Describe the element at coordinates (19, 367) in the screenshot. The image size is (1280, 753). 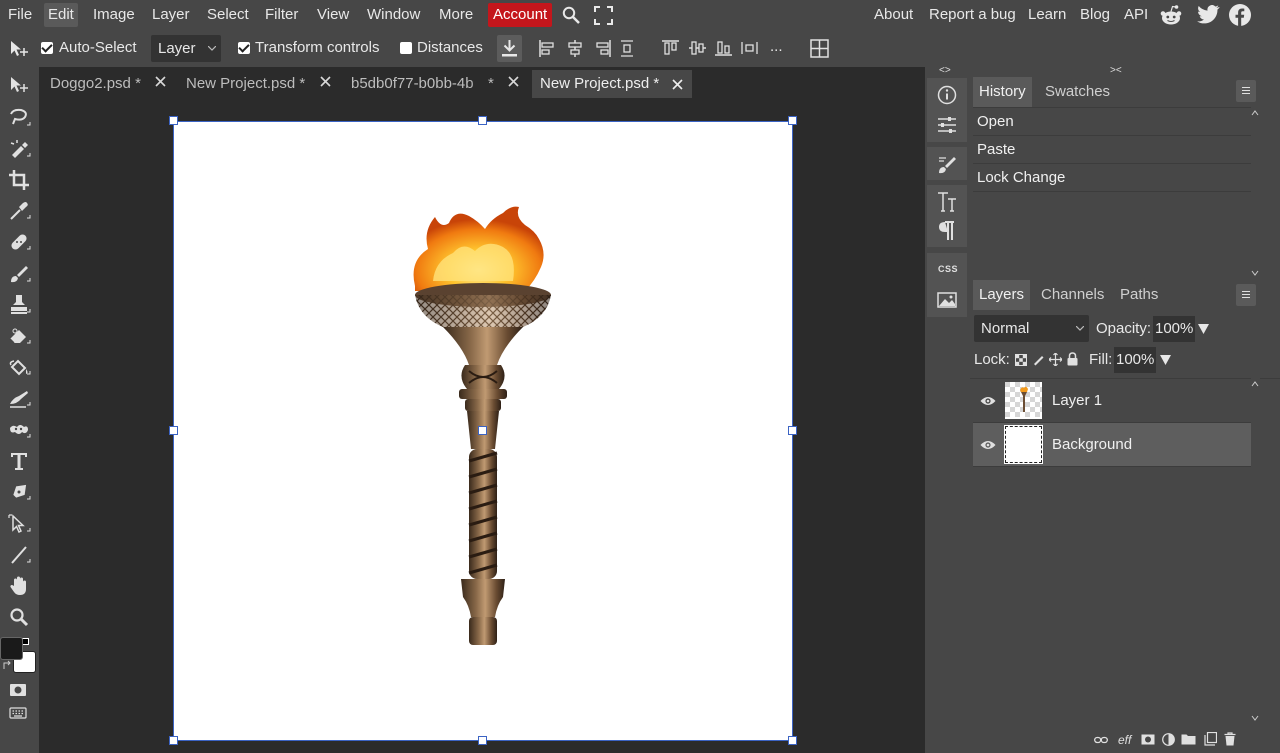
I see `tool-paint-bucket` at that location.